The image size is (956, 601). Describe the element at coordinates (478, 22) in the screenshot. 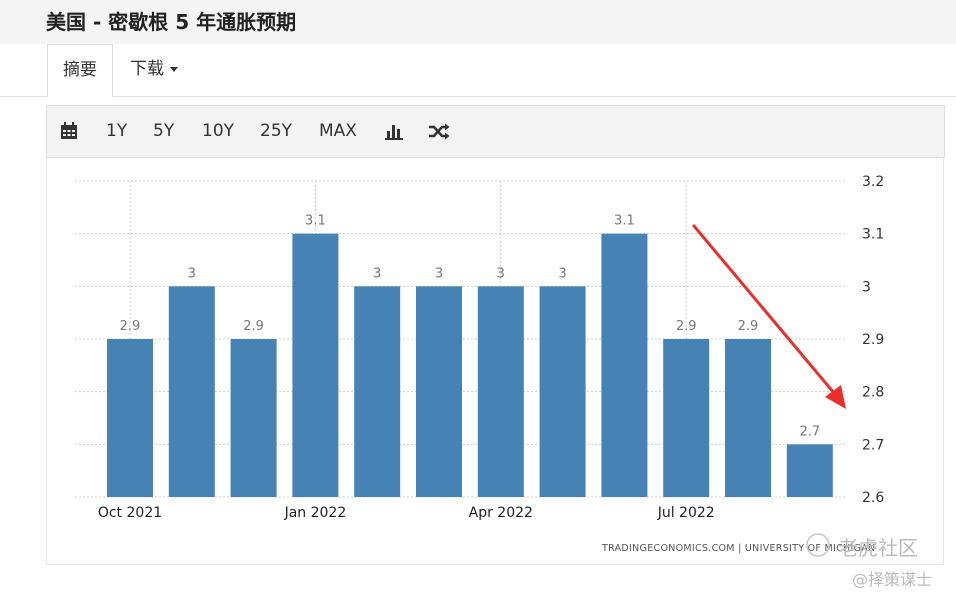

I see `title-bar: 美国 - 密歇根 5 年通胀预期` at that location.